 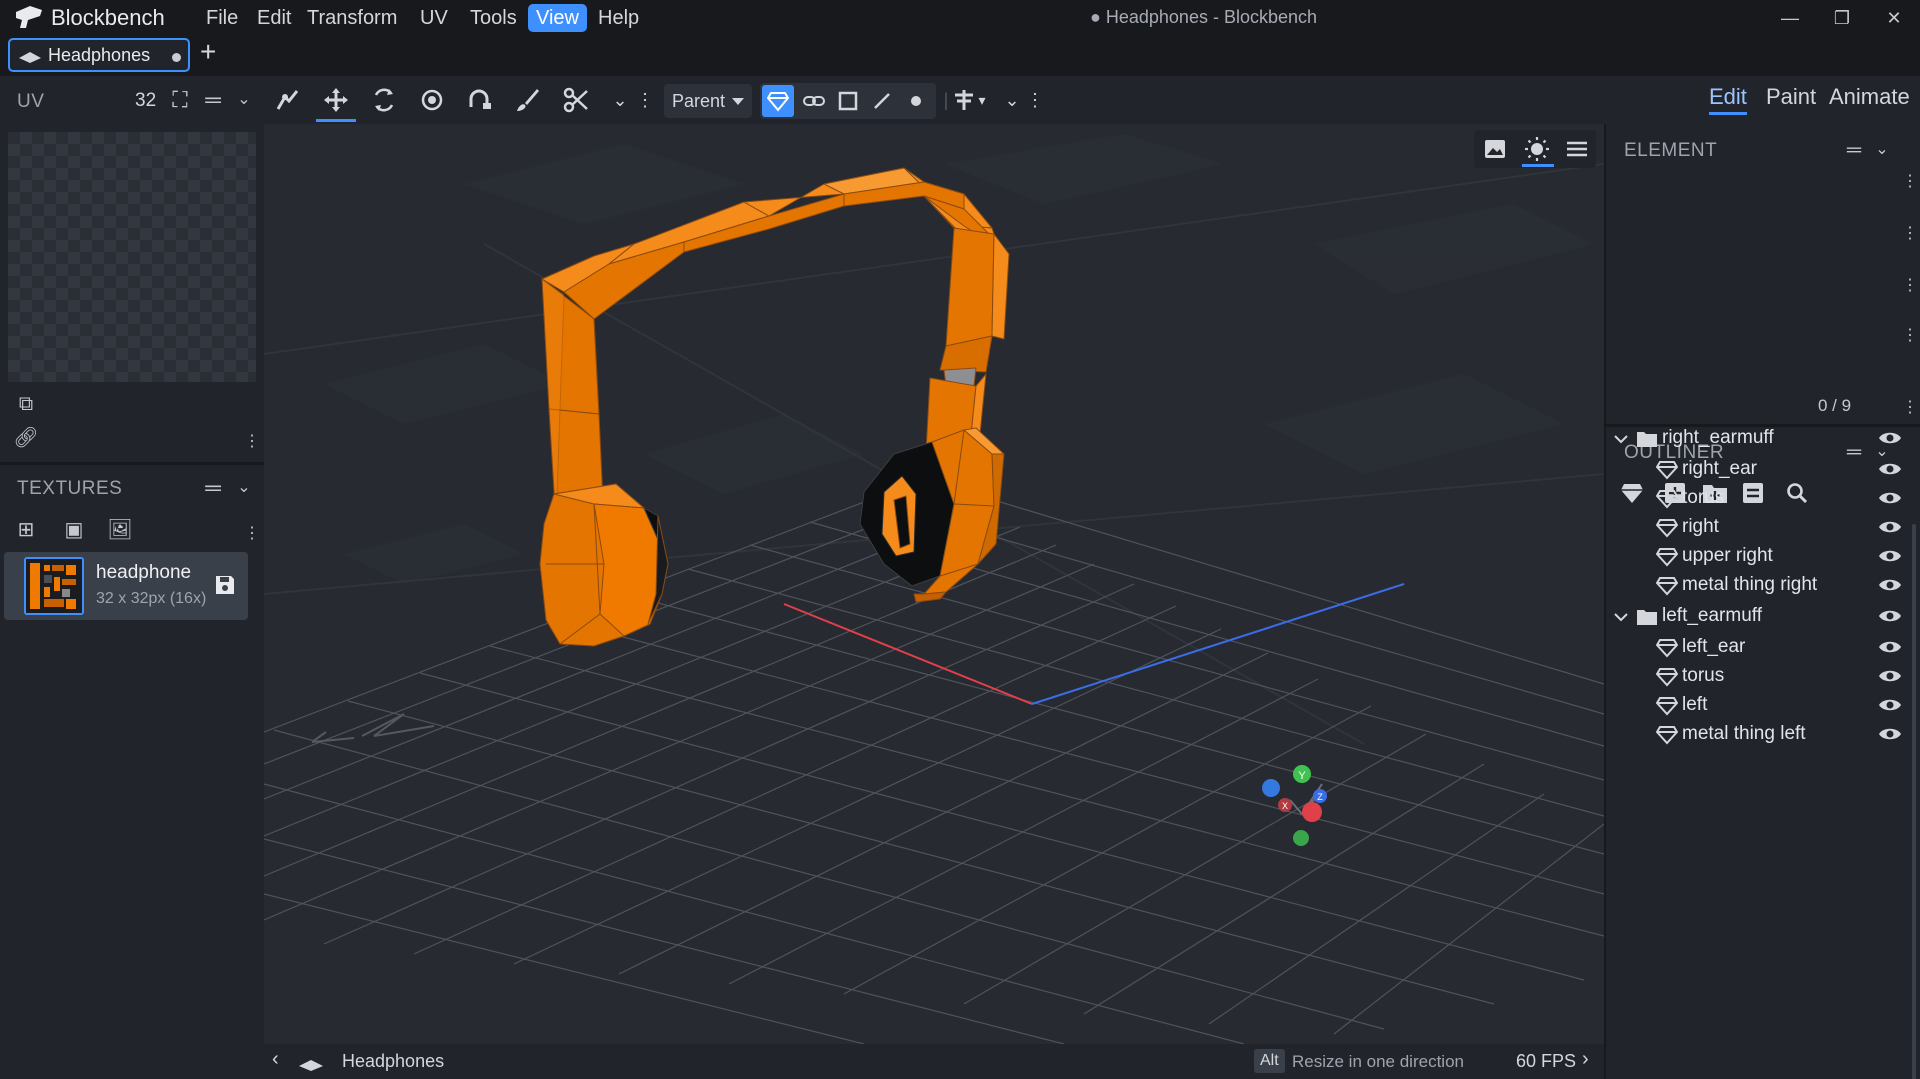 What do you see at coordinates (1790, 18) in the screenshot?
I see `minimize-button: —` at bounding box center [1790, 18].